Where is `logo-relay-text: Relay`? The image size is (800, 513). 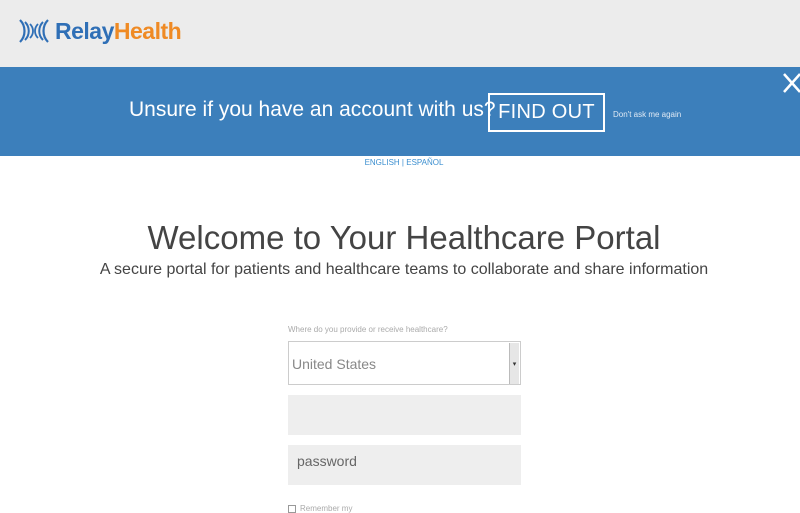
logo-relay-text: Relay is located at coordinates (84, 30).